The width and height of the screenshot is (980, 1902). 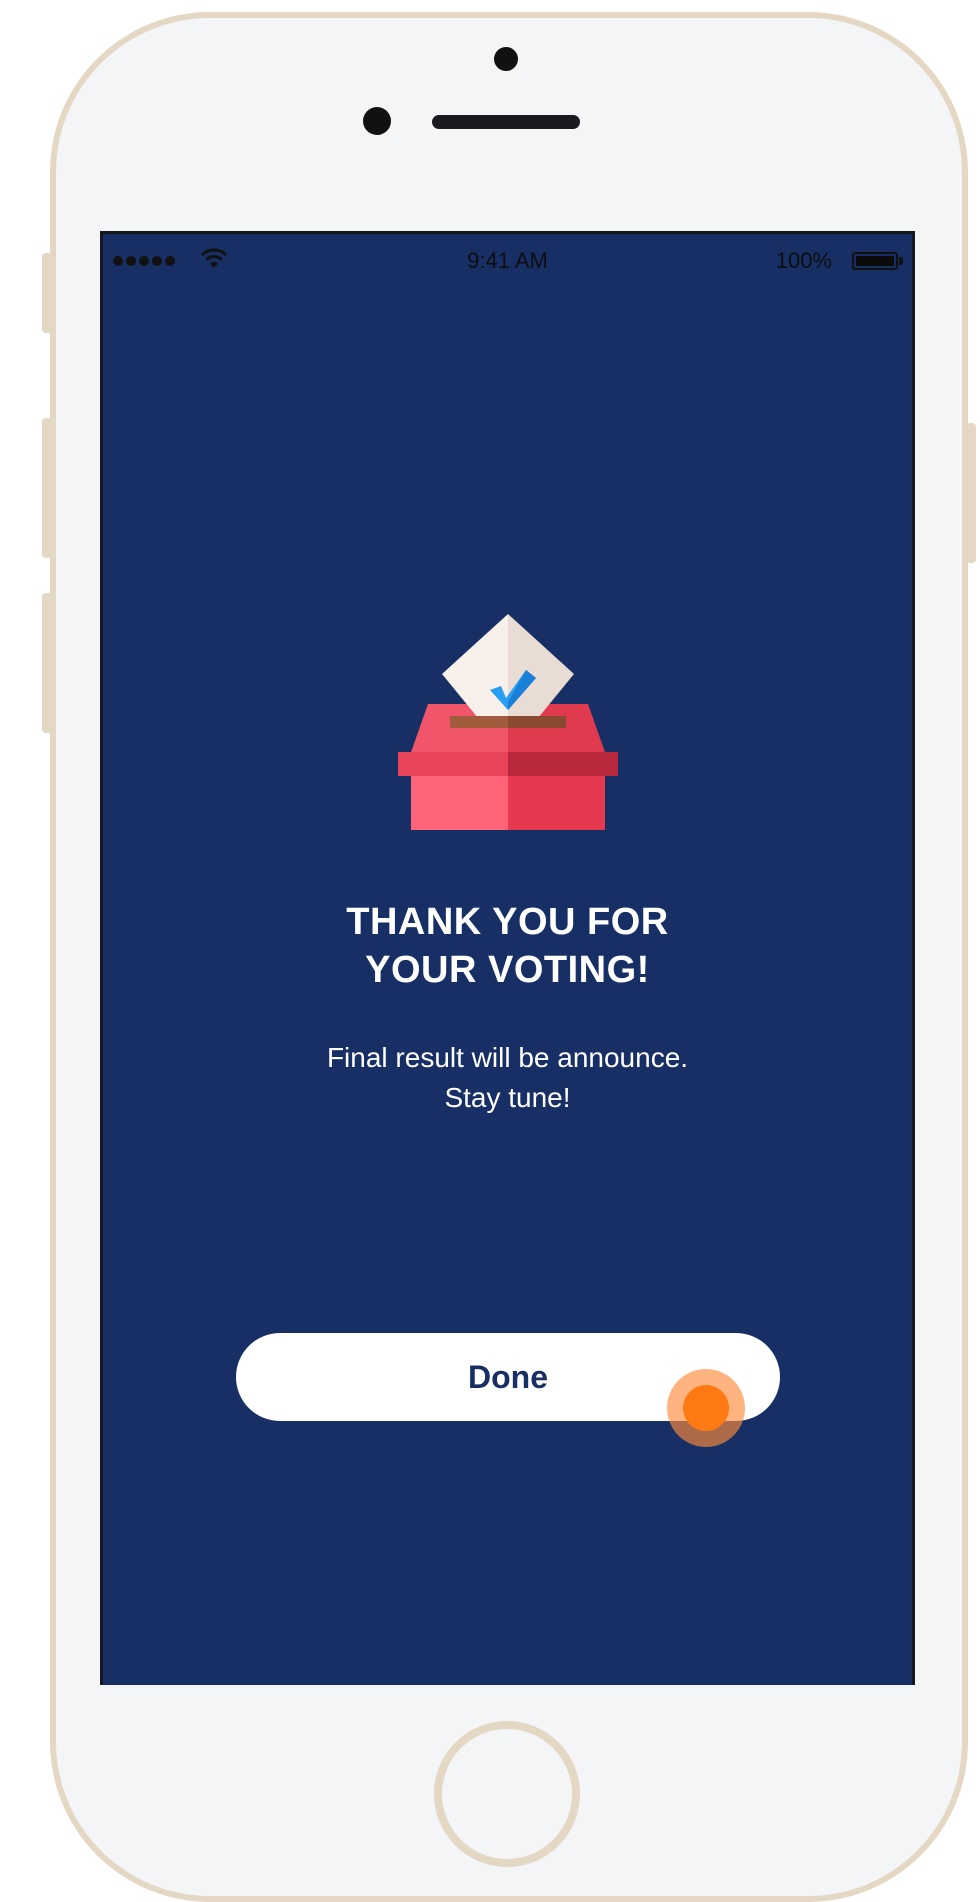 What do you see at coordinates (507, 1097) in the screenshot?
I see `subtitle-line-2: Stay tune!` at bounding box center [507, 1097].